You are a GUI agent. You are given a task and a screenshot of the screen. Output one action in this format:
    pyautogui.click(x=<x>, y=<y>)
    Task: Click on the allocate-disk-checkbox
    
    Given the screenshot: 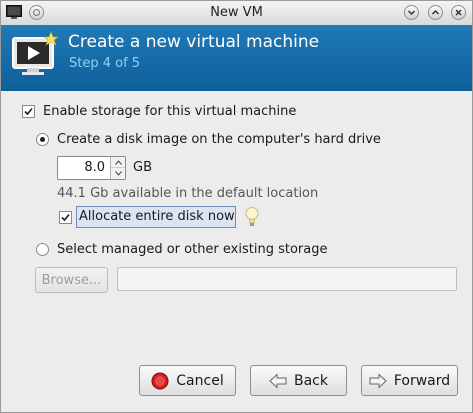 What is the action you would take?
    pyautogui.click(x=65, y=217)
    